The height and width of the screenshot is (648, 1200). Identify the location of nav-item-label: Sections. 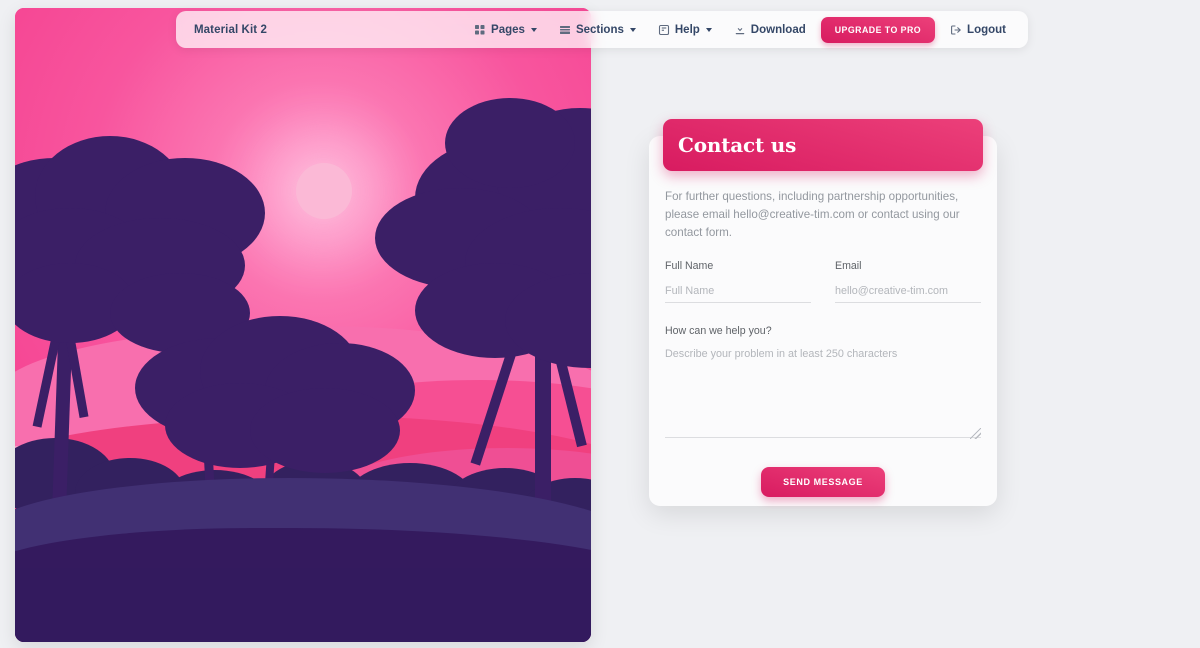
(599, 29).